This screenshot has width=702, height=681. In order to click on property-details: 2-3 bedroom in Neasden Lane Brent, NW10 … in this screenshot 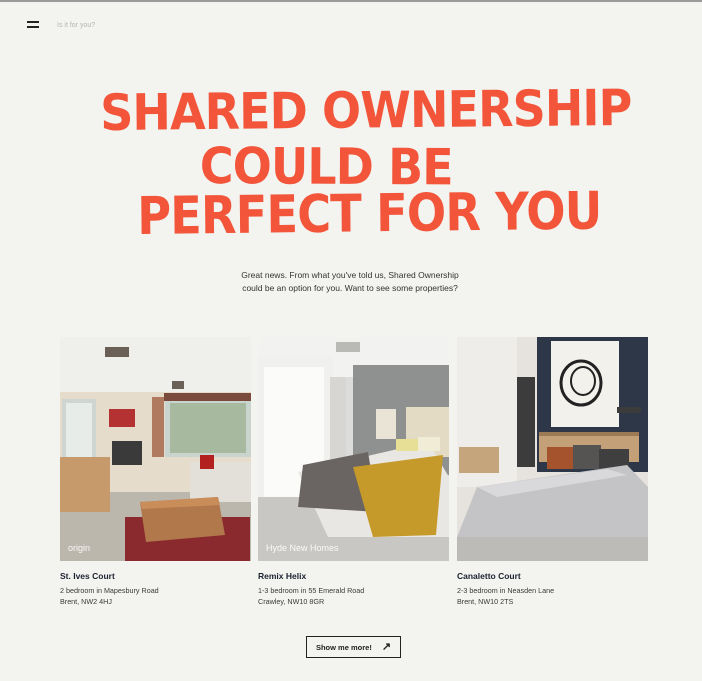, I will do `click(552, 596)`.